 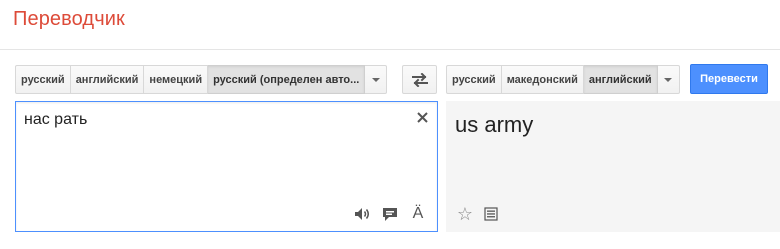 What do you see at coordinates (390, 49) in the screenshot?
I see `header-divider` at bounding box center [390, 49].